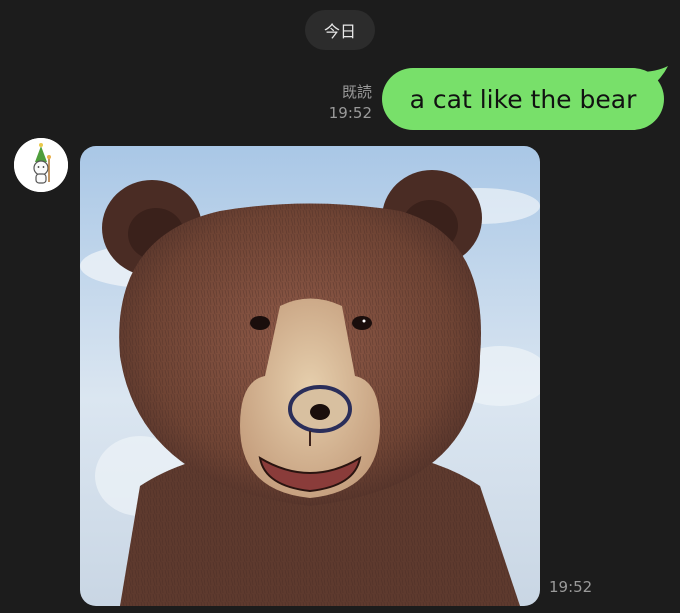  Describe the element at coordinates (340, 30) in the screenshot. I see `date-separator: 今日` at that location.